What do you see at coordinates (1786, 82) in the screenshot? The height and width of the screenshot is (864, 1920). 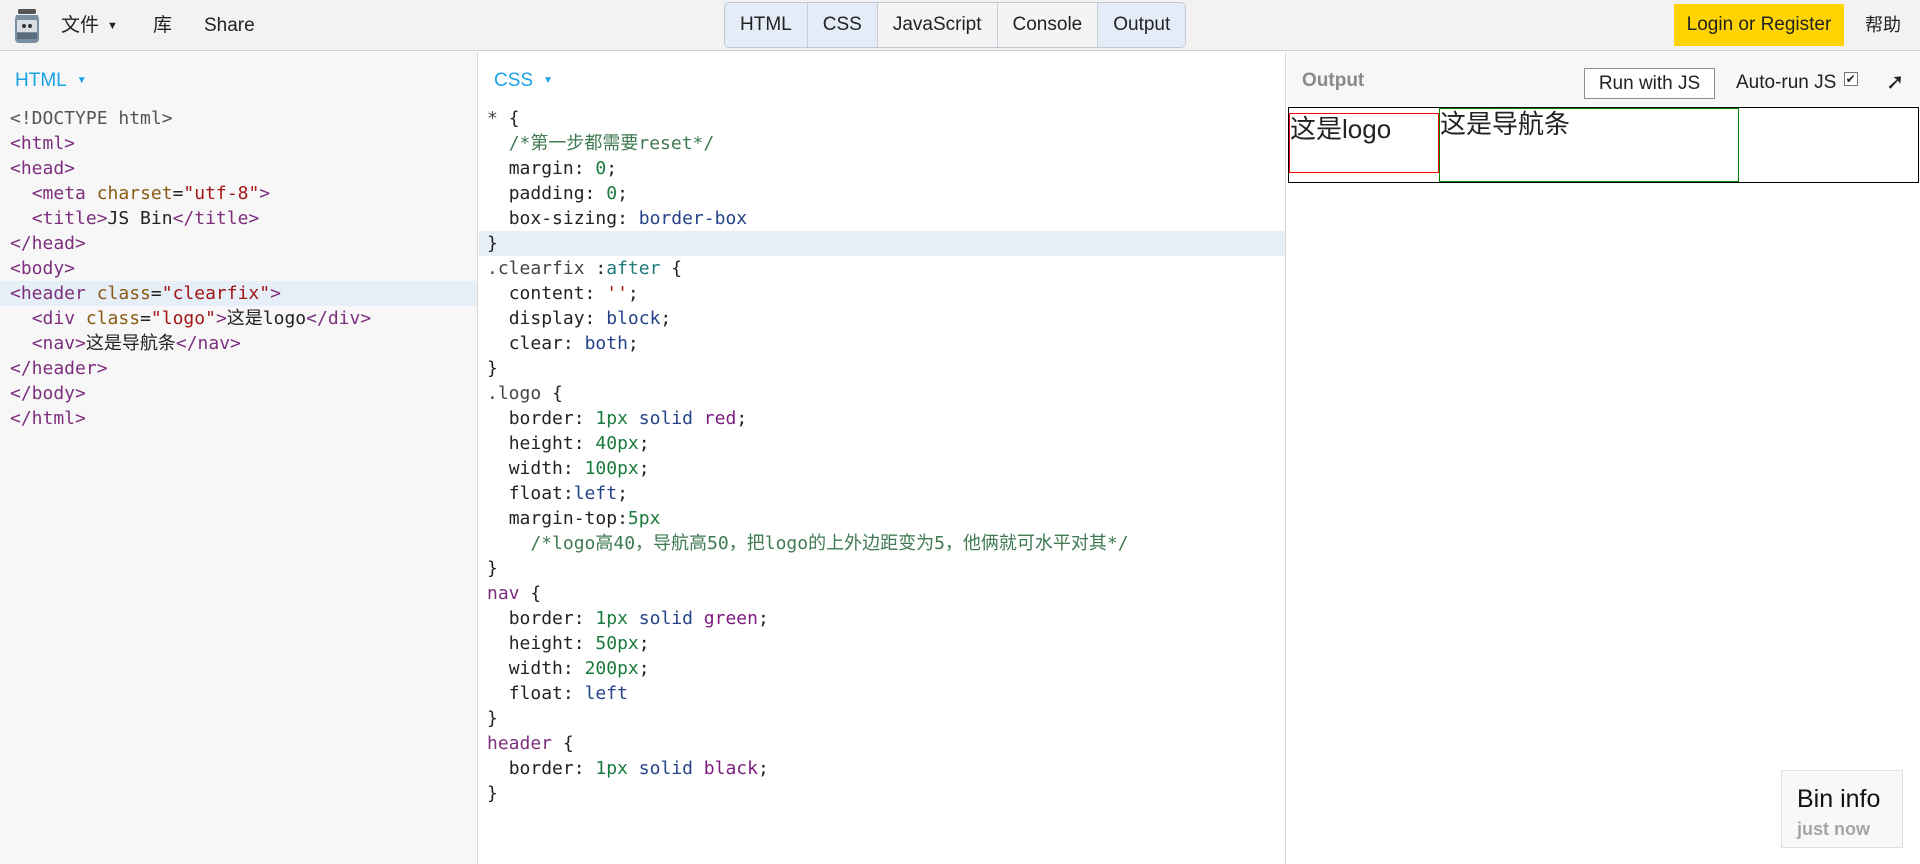 I see `autorun-js-label: Auto-run JS` at bounding box center [1786, 82].